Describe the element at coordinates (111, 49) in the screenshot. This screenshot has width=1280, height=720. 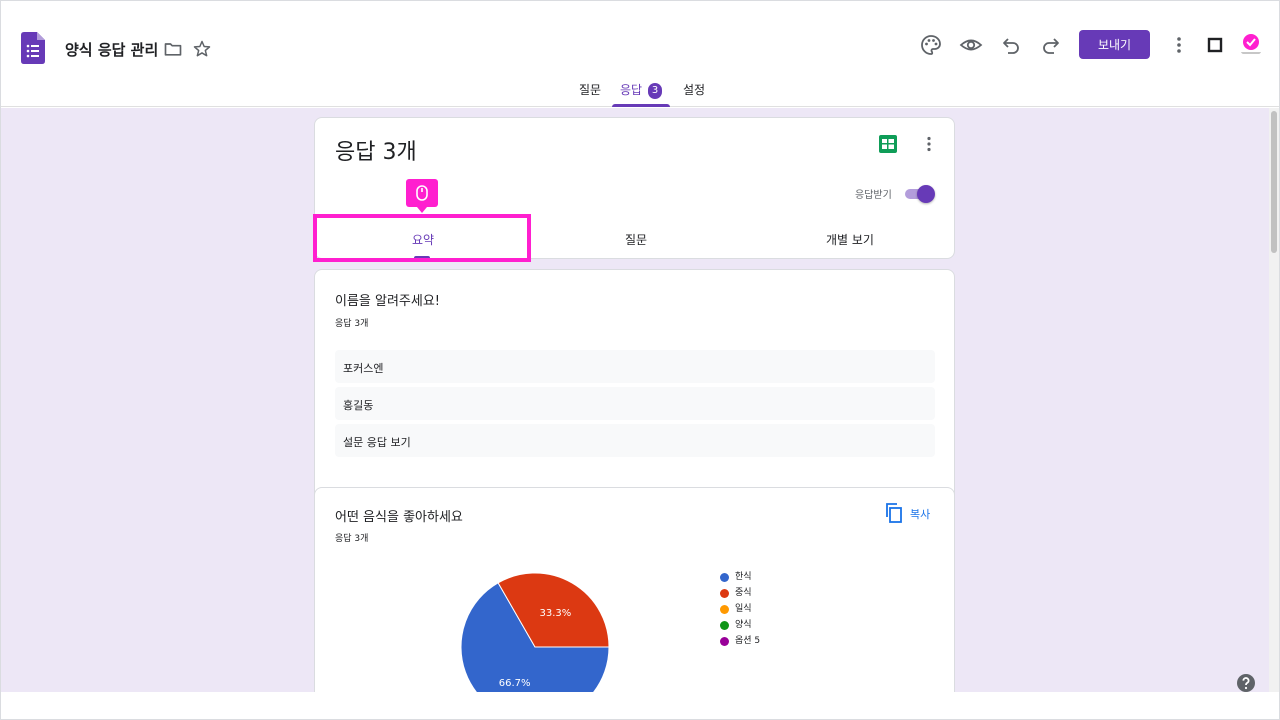
I see `document-title: 양식 응답 관리` at that location.